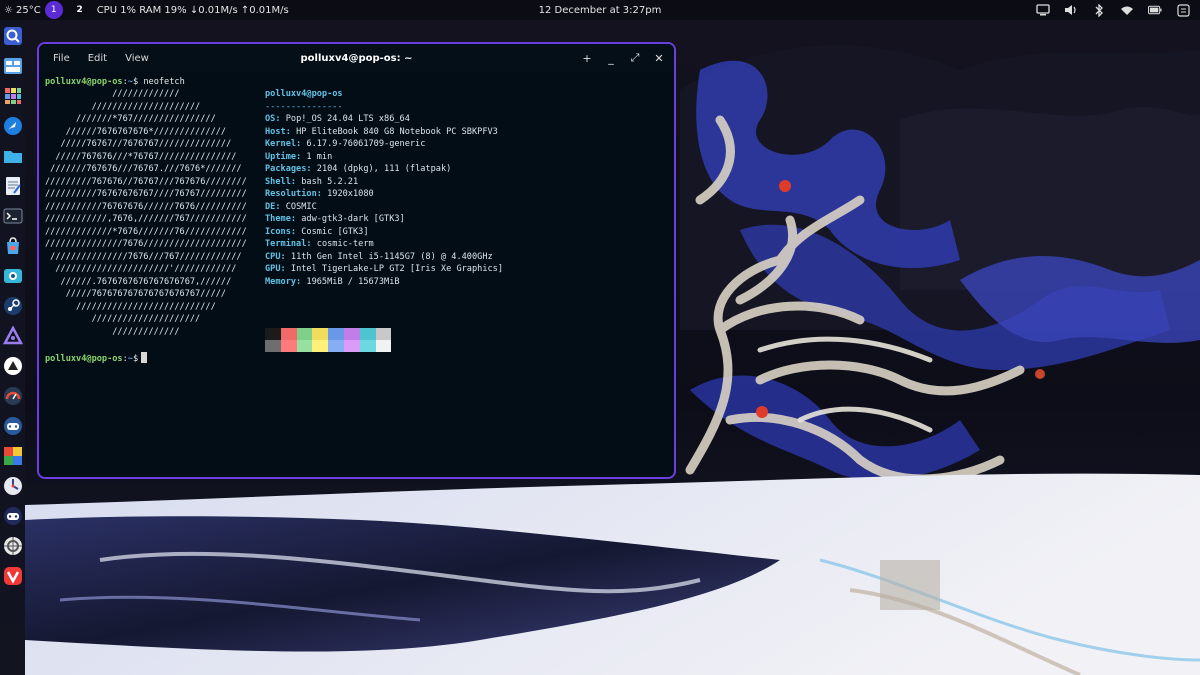 This screenshot has width=1200, height=675. What do you see at coordinates (13, 276) in the screenshot?
I see `camera-app-icon` at bounding box center [13, 276].